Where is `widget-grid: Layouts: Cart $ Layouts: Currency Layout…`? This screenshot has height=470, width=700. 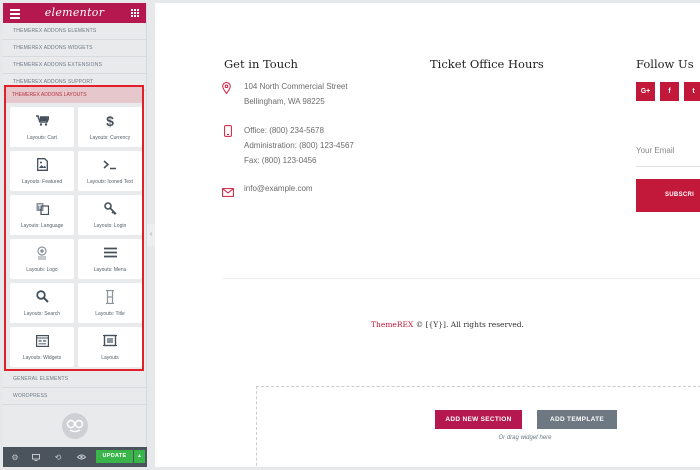
widget-grid: Layouts: Cart $ Layouts: Currency Layout… is located at coordinates (74, 235).